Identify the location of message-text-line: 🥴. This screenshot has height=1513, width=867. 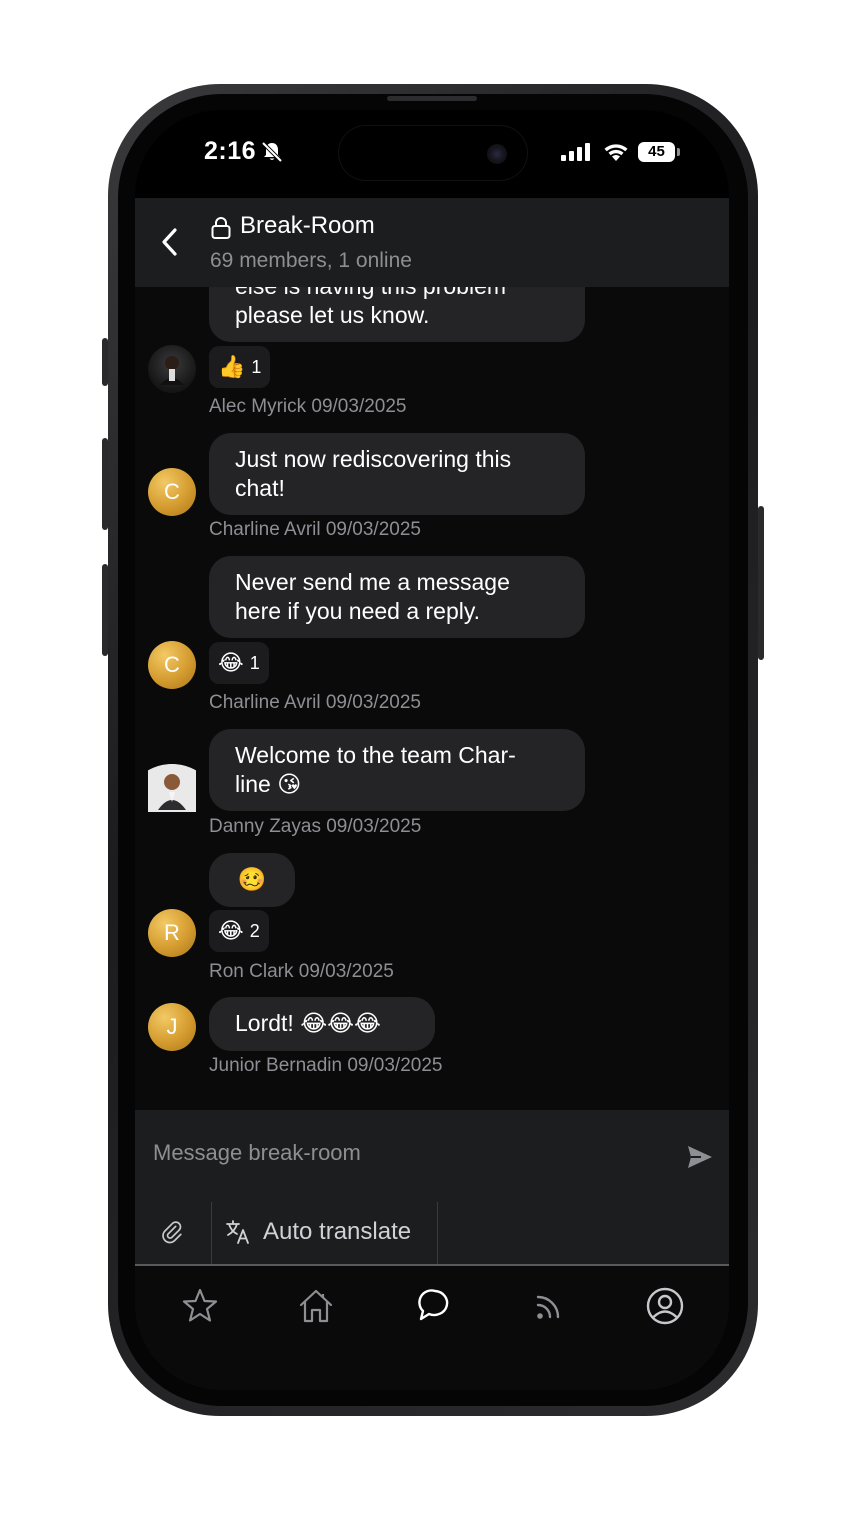
(252, 879).